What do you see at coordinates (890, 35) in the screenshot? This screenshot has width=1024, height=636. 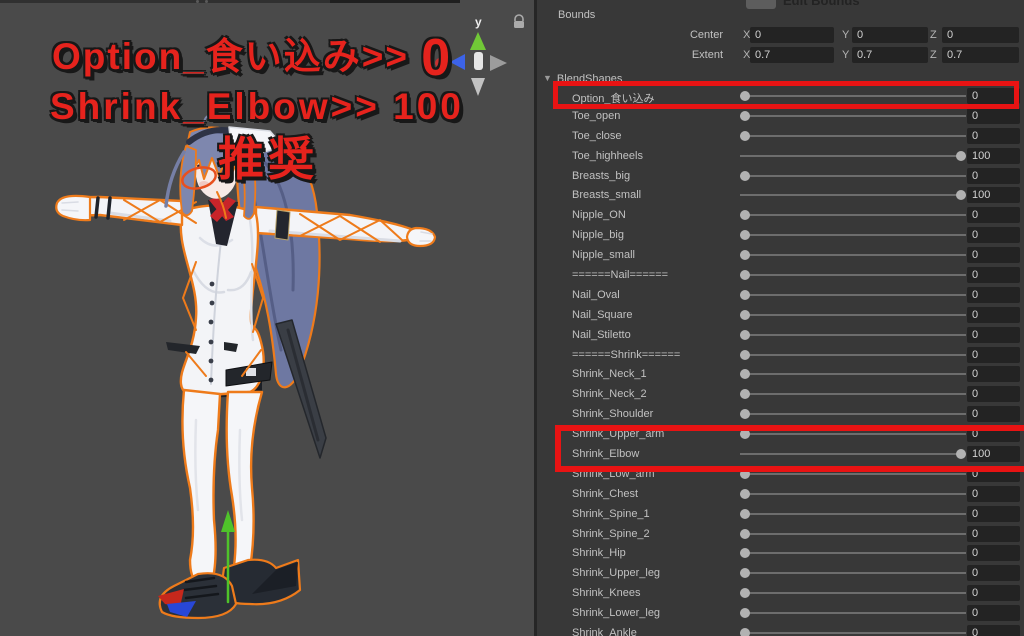 I see `center-y-field: 0` at bounding box center [890, 35].